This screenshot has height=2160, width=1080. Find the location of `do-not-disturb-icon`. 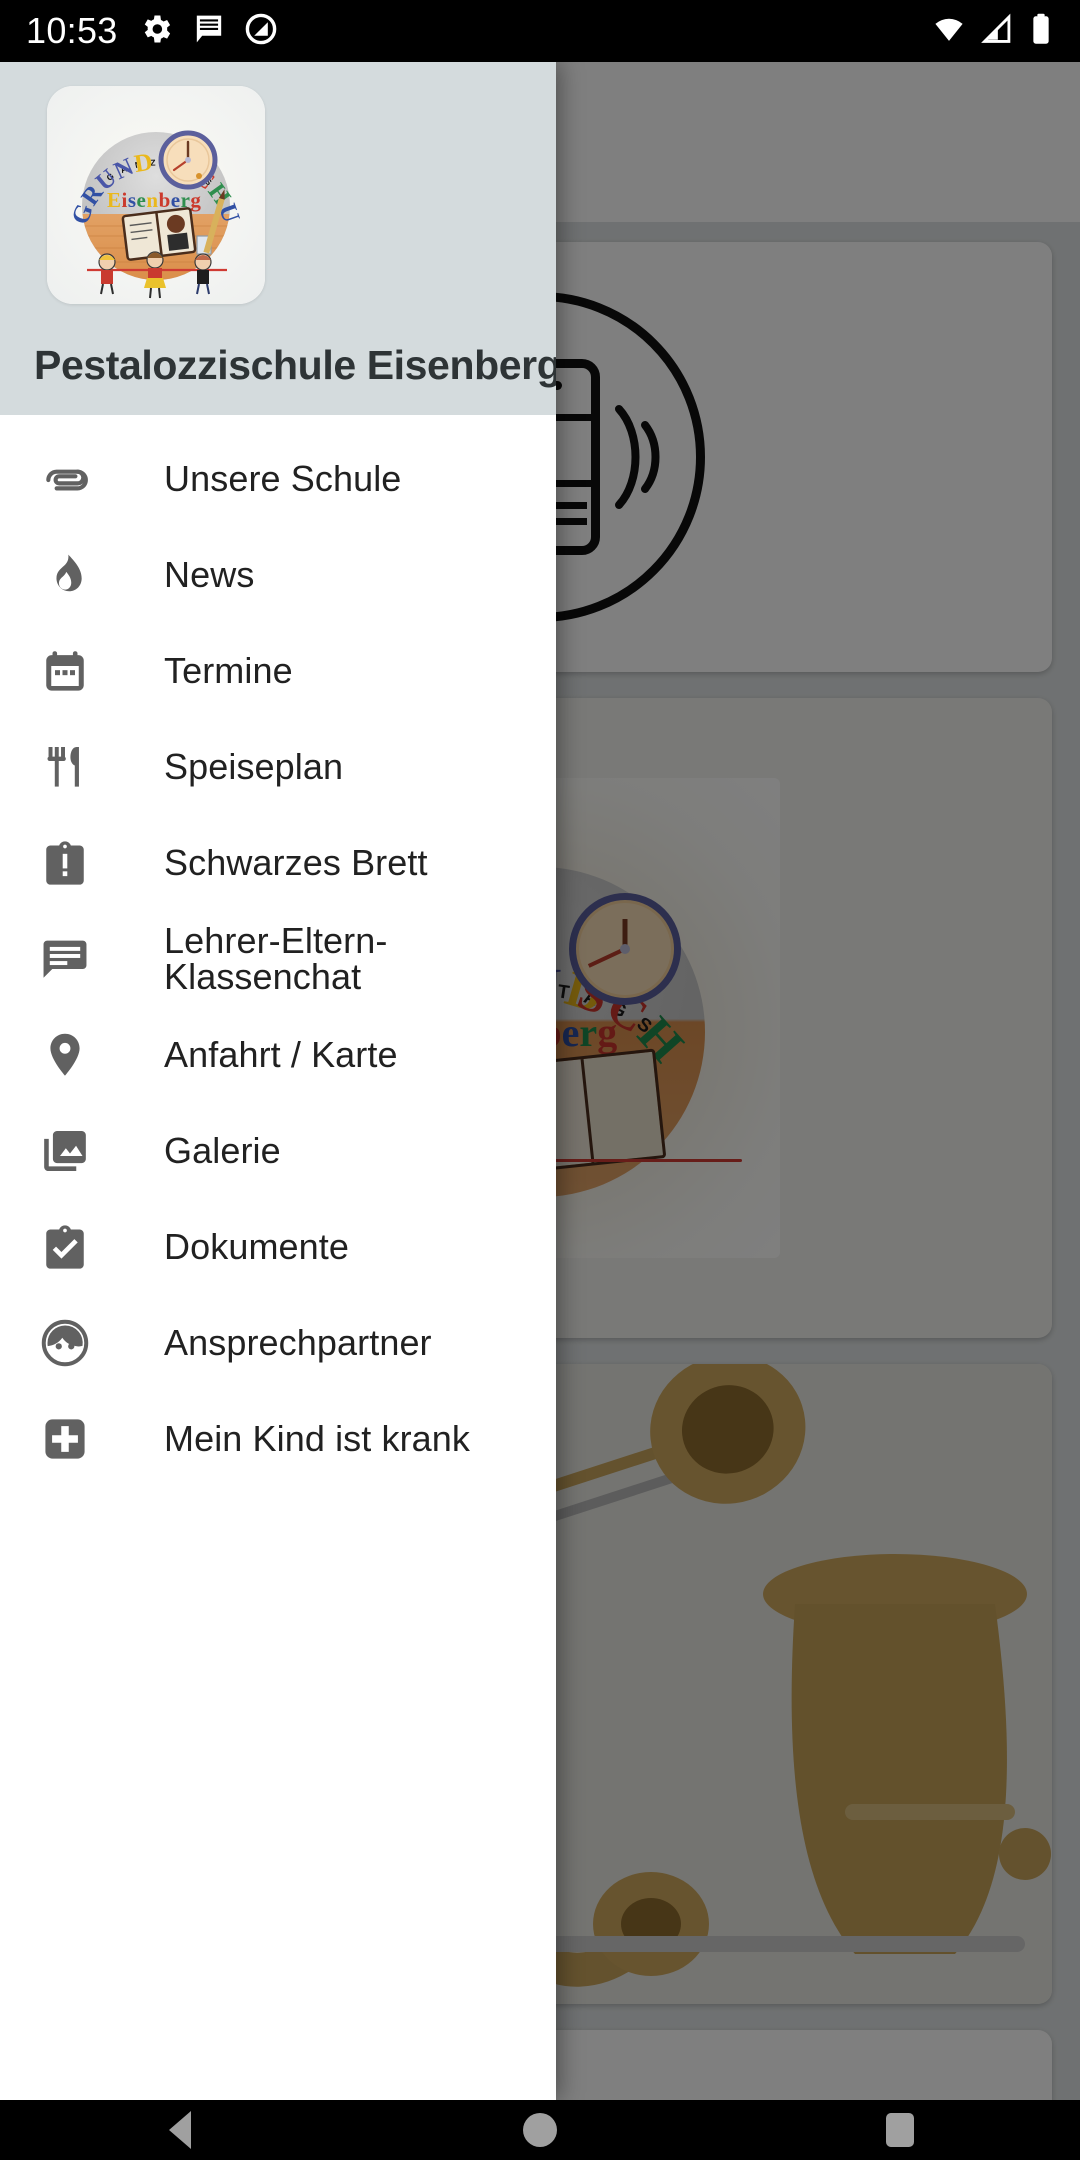

do-not-disturb-icon is located at coordinates (261, 31).